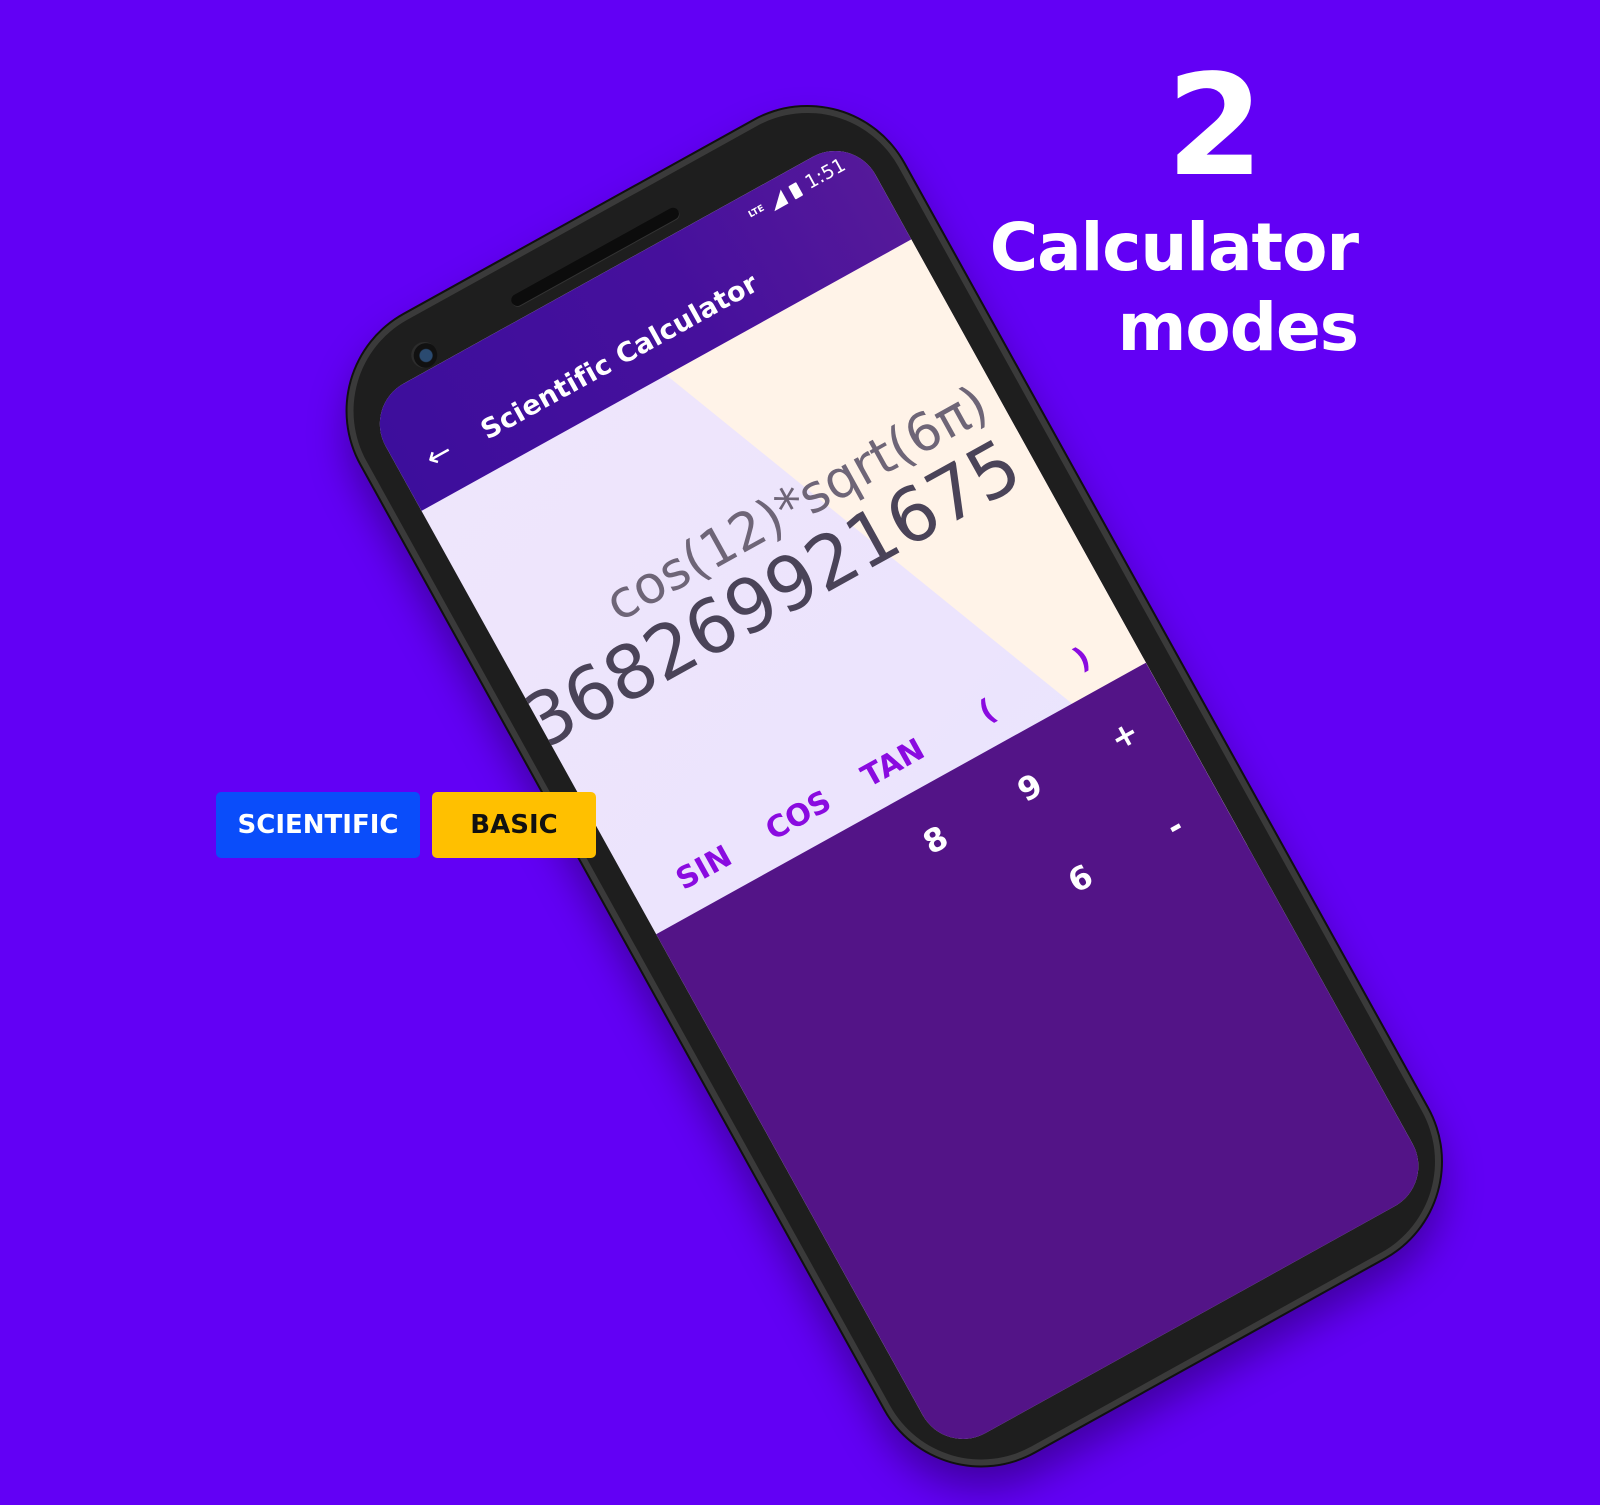 This screenshot has width=1600, height=1505. I want to click on headline-line-2: modes, so click(1238, 327).